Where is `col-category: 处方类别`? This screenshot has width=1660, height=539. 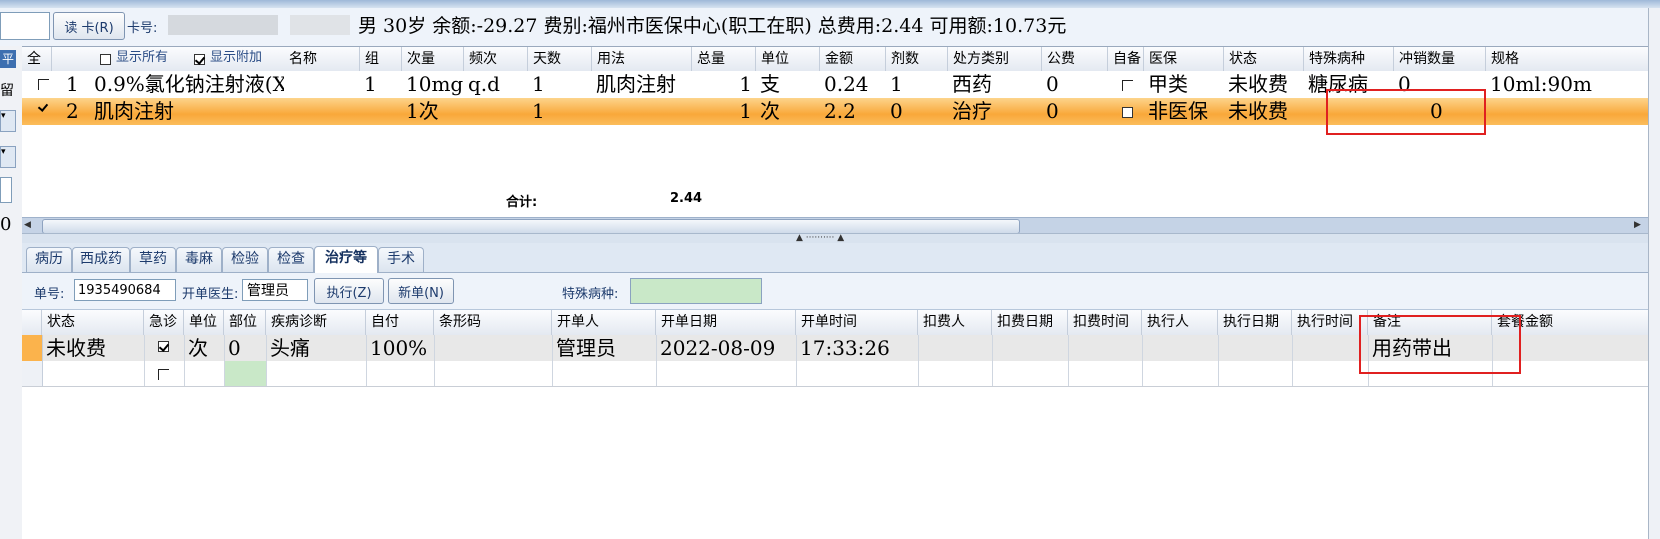
col-category: 处方类别 is located at coordinates (995, 59).